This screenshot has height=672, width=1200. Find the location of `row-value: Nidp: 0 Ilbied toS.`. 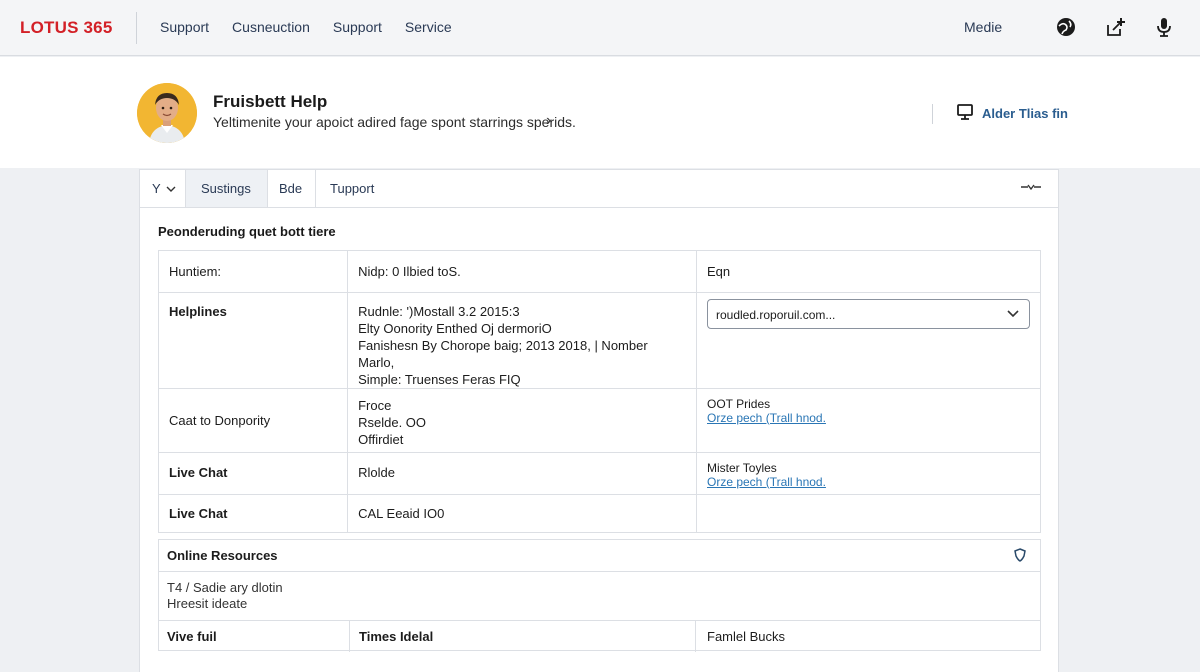

row-value: Nidp: 0 Ilbied toS. is located at coordinates (522, 271).